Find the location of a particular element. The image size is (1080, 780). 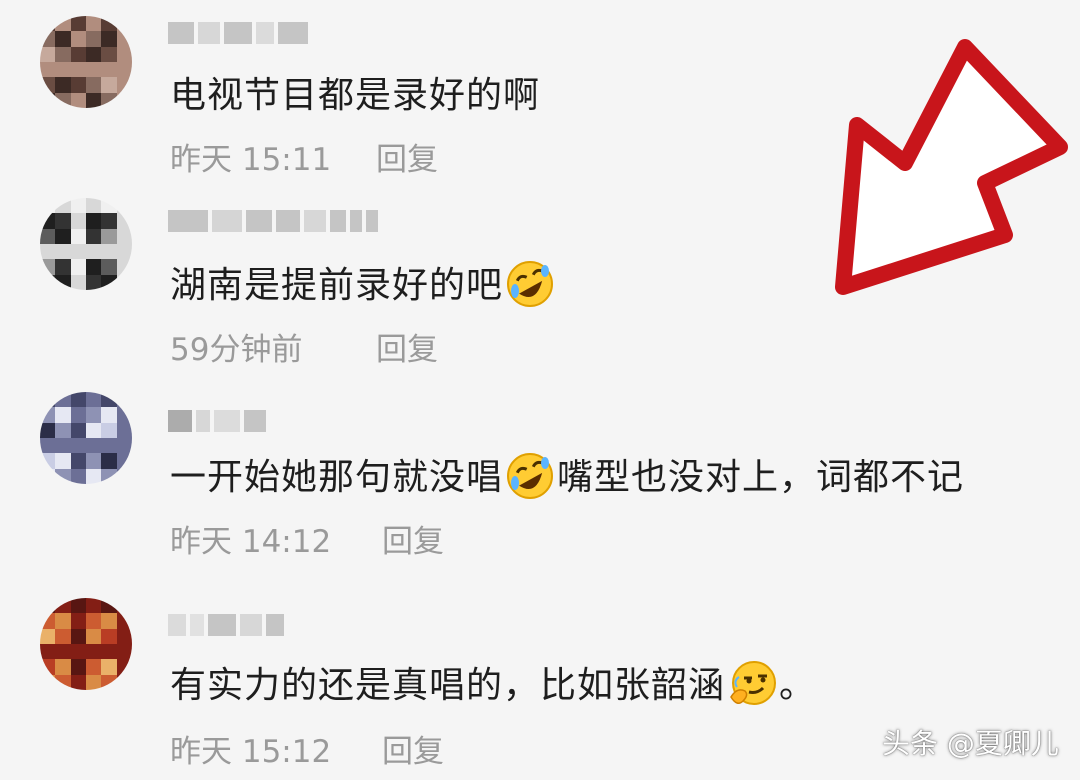

thinking-smirk-emoji is located at coordinates (753, 683).